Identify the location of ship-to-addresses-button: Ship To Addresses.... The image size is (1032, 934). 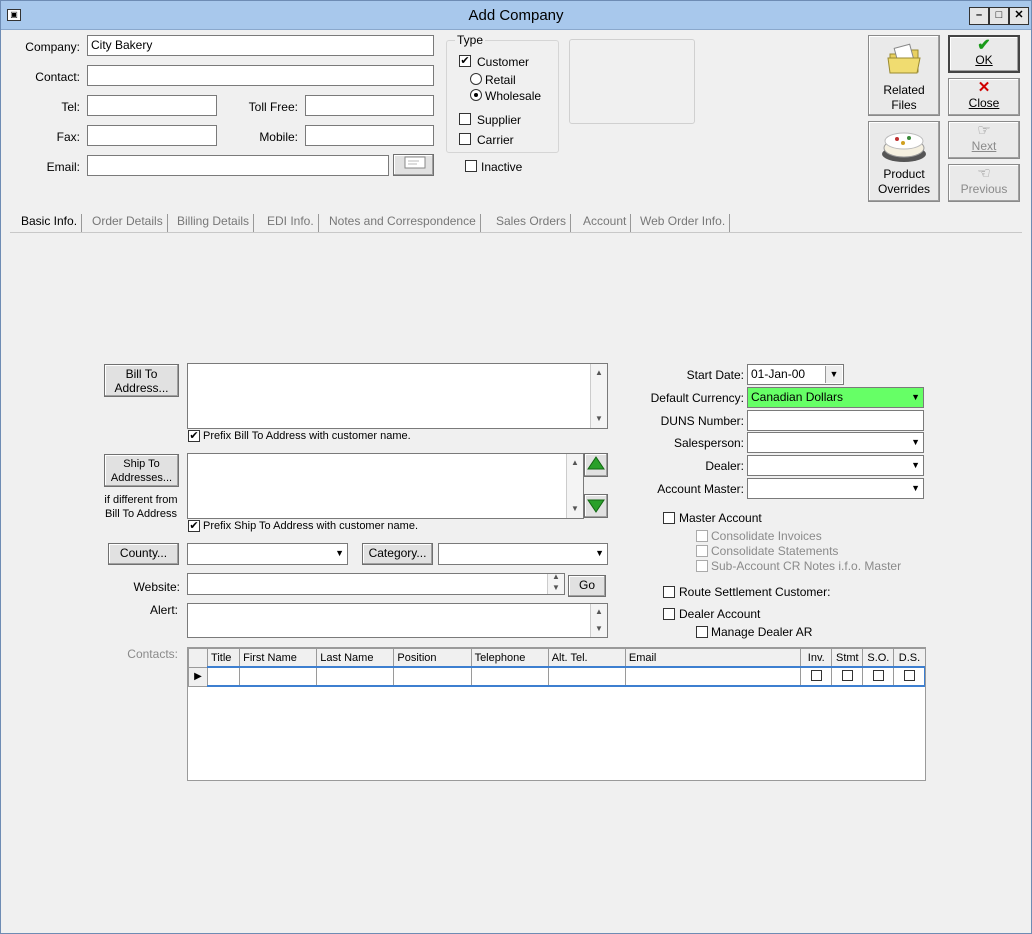
(141, 470).